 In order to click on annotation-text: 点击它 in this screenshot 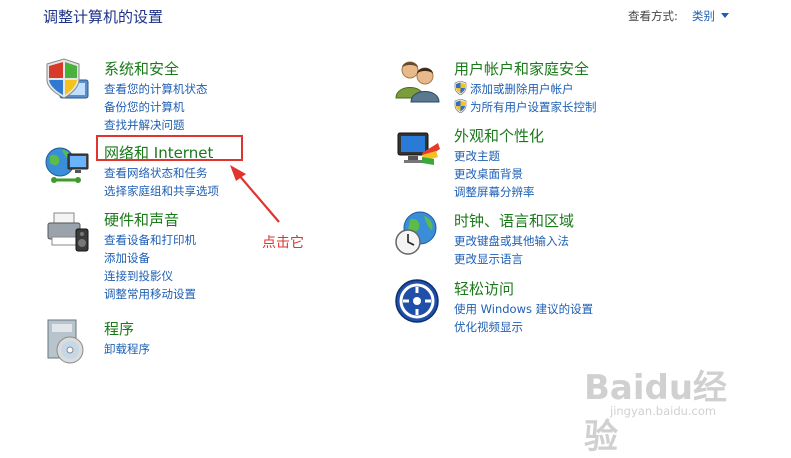, I will do `click(283, 243)`.